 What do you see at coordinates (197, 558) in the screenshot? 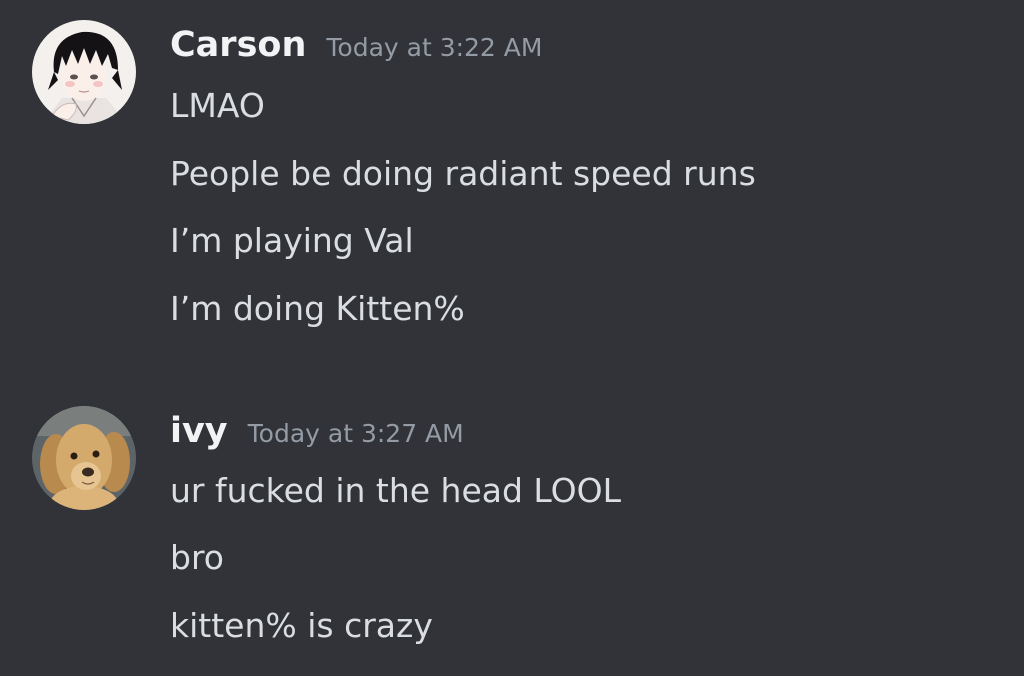
I see `message-text: bro` at bounding box center [197, 558].